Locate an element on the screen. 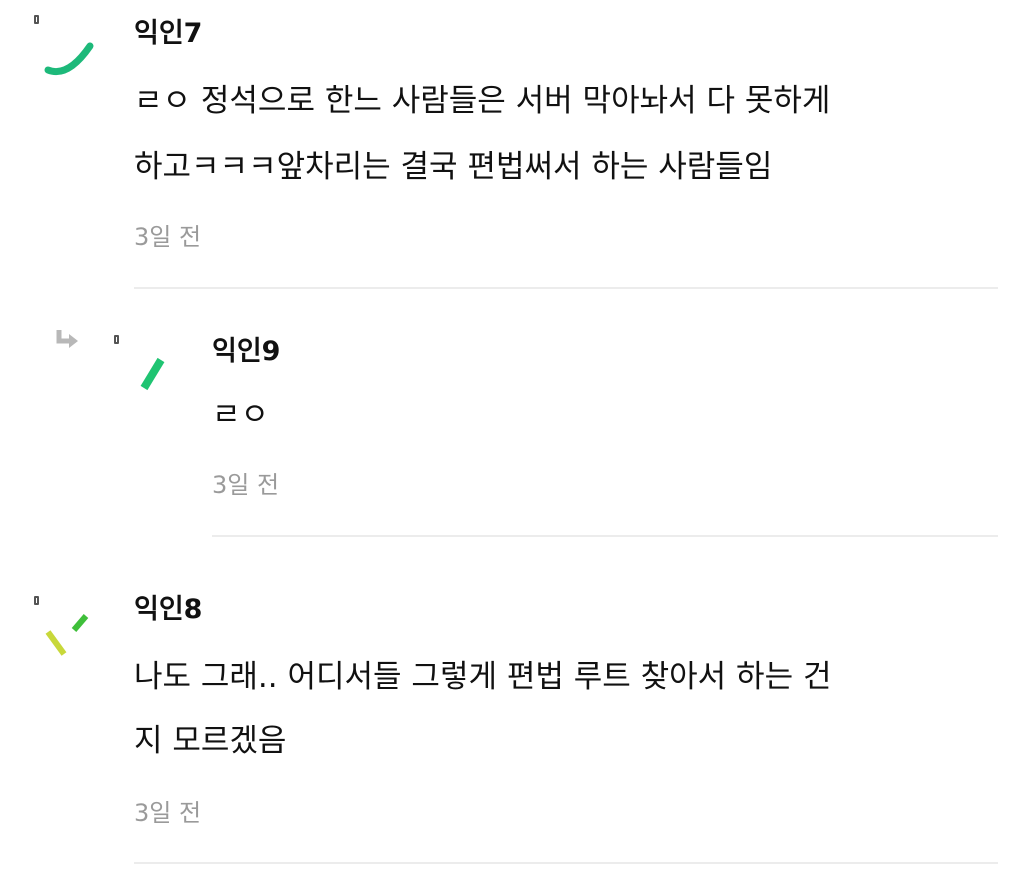 The width and height of the screenshot is (1024, 874). comment-text-line: 지 모르겠음 is located at coordinates (210, 741).